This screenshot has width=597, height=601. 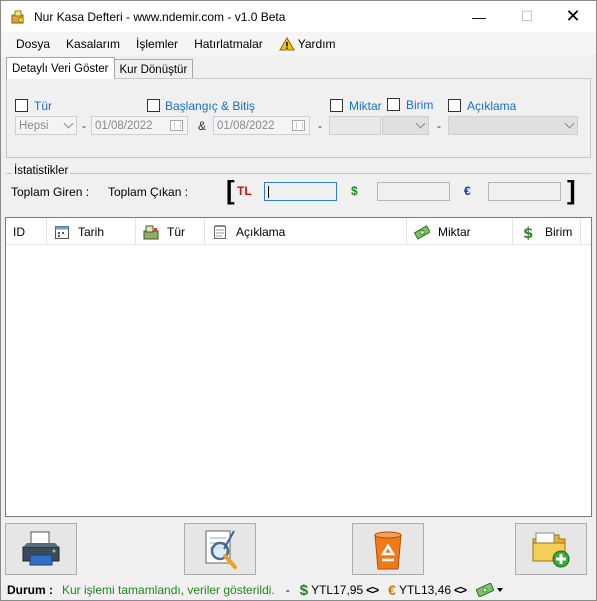 I want to click on usd-rate-item: $ YTL17,95 <>, so click(x=339, y=590).